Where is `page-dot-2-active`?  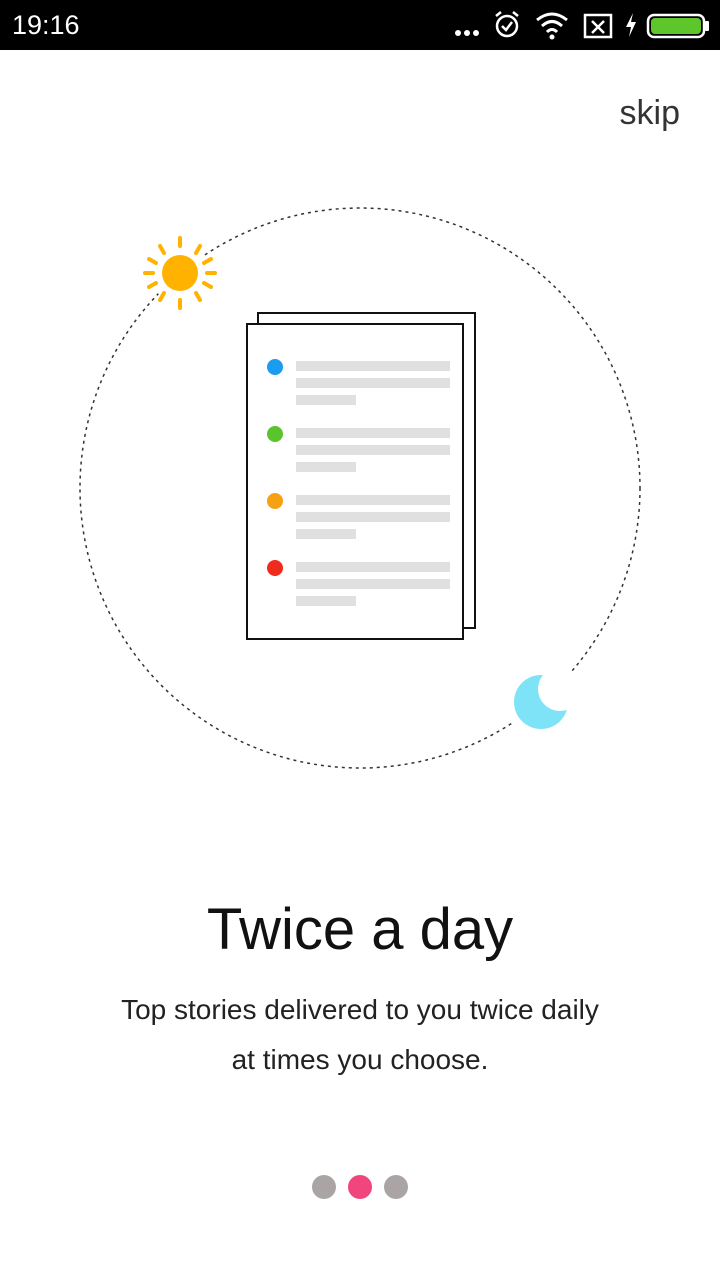
page-dot-2-active is located at coordinates (360, 1187).